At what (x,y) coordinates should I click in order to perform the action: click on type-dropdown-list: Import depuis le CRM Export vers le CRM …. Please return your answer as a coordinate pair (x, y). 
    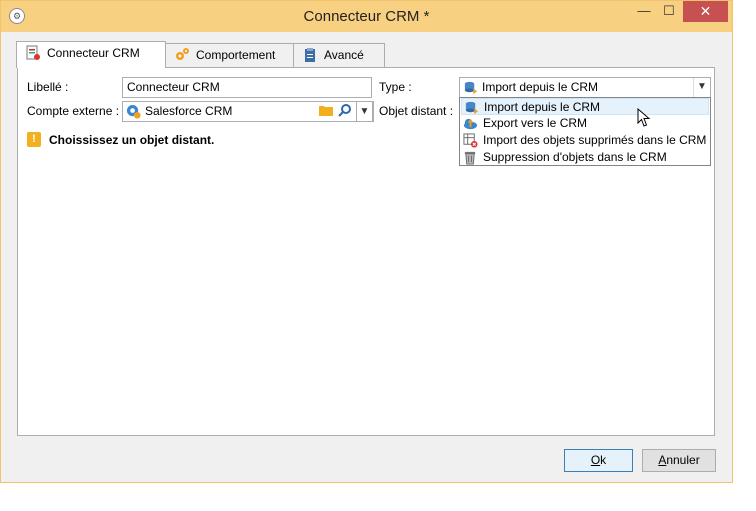
    Looking at the image, I should click on (585, 131).